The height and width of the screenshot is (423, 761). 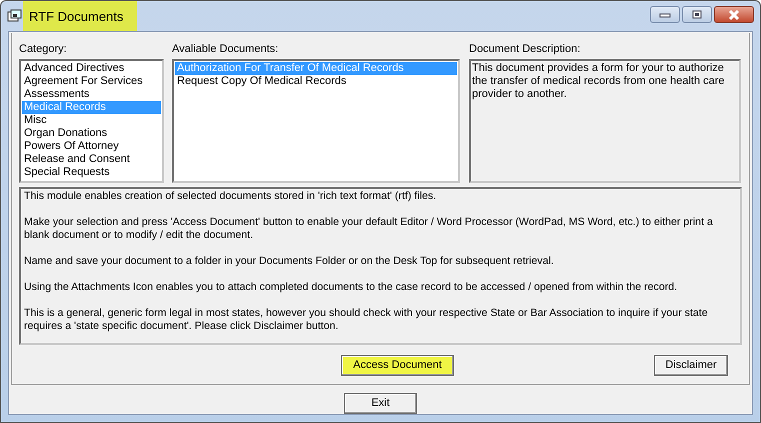 What do you see at coordinates (598, 81) in the screenshot?
I see `description-paragraph: This document provides a form for your to authorize the transfer of medical records from one health care provider to another.` at bounding box center [598, 81].